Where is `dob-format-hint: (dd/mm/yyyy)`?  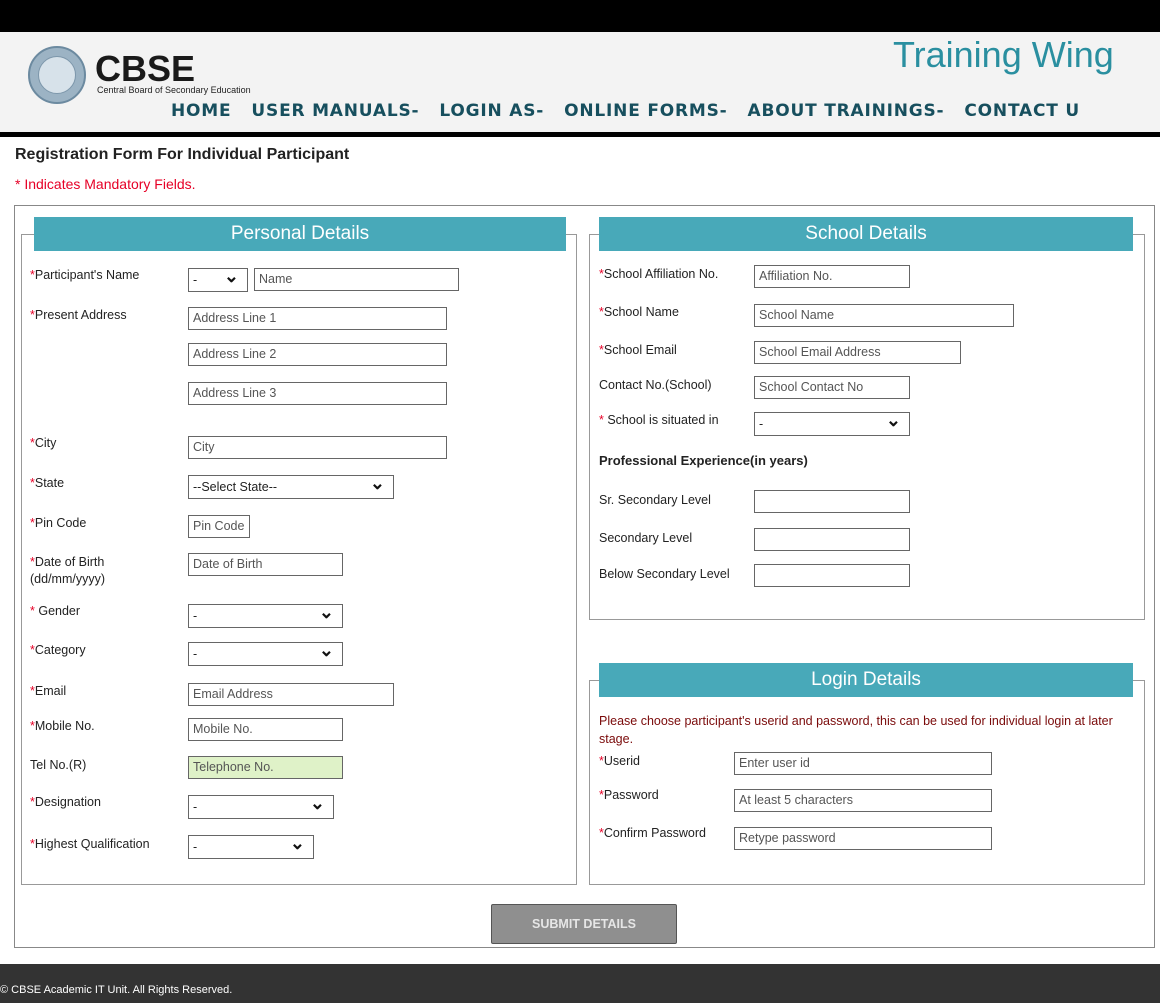
dob-format-hint: (dd/mm/yyyy) is located at coordinates (67, 579).